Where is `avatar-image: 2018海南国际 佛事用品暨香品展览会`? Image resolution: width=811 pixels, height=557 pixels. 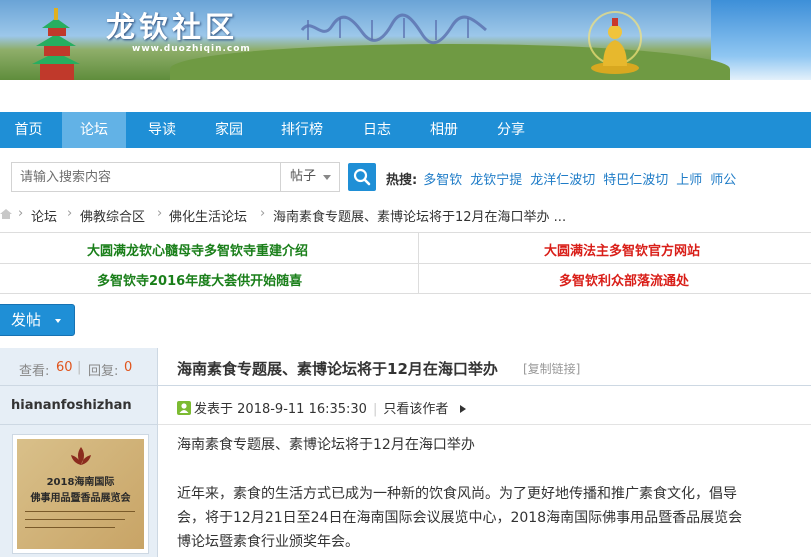
avatar-image: 2018海南国际 佛事用品暨香品展览会 is located at coordinates (80, 494).